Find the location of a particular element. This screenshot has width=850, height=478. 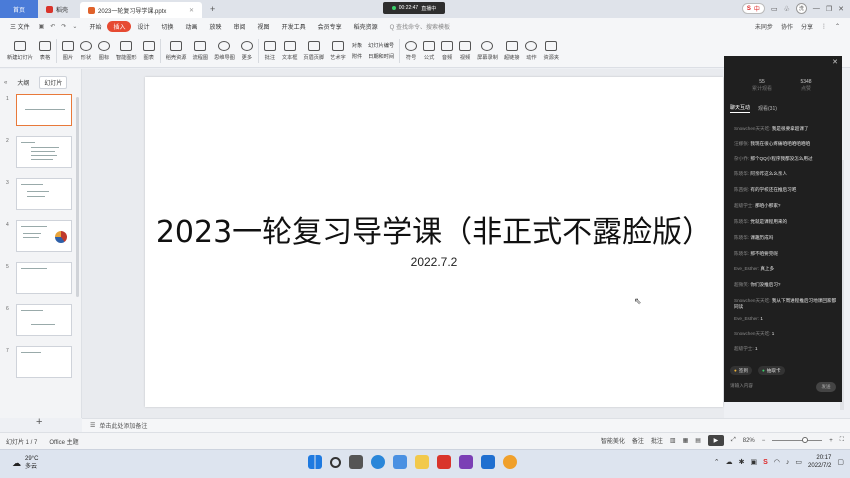

docer-tab: 稻壳 is located at coordinates (57, 9).